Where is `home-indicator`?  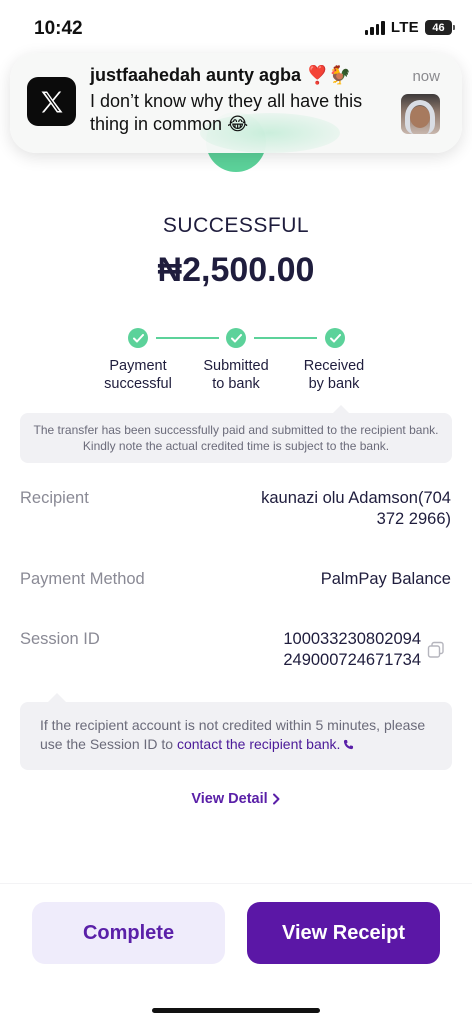
home-indicator is located at coordinates (236, 1010).